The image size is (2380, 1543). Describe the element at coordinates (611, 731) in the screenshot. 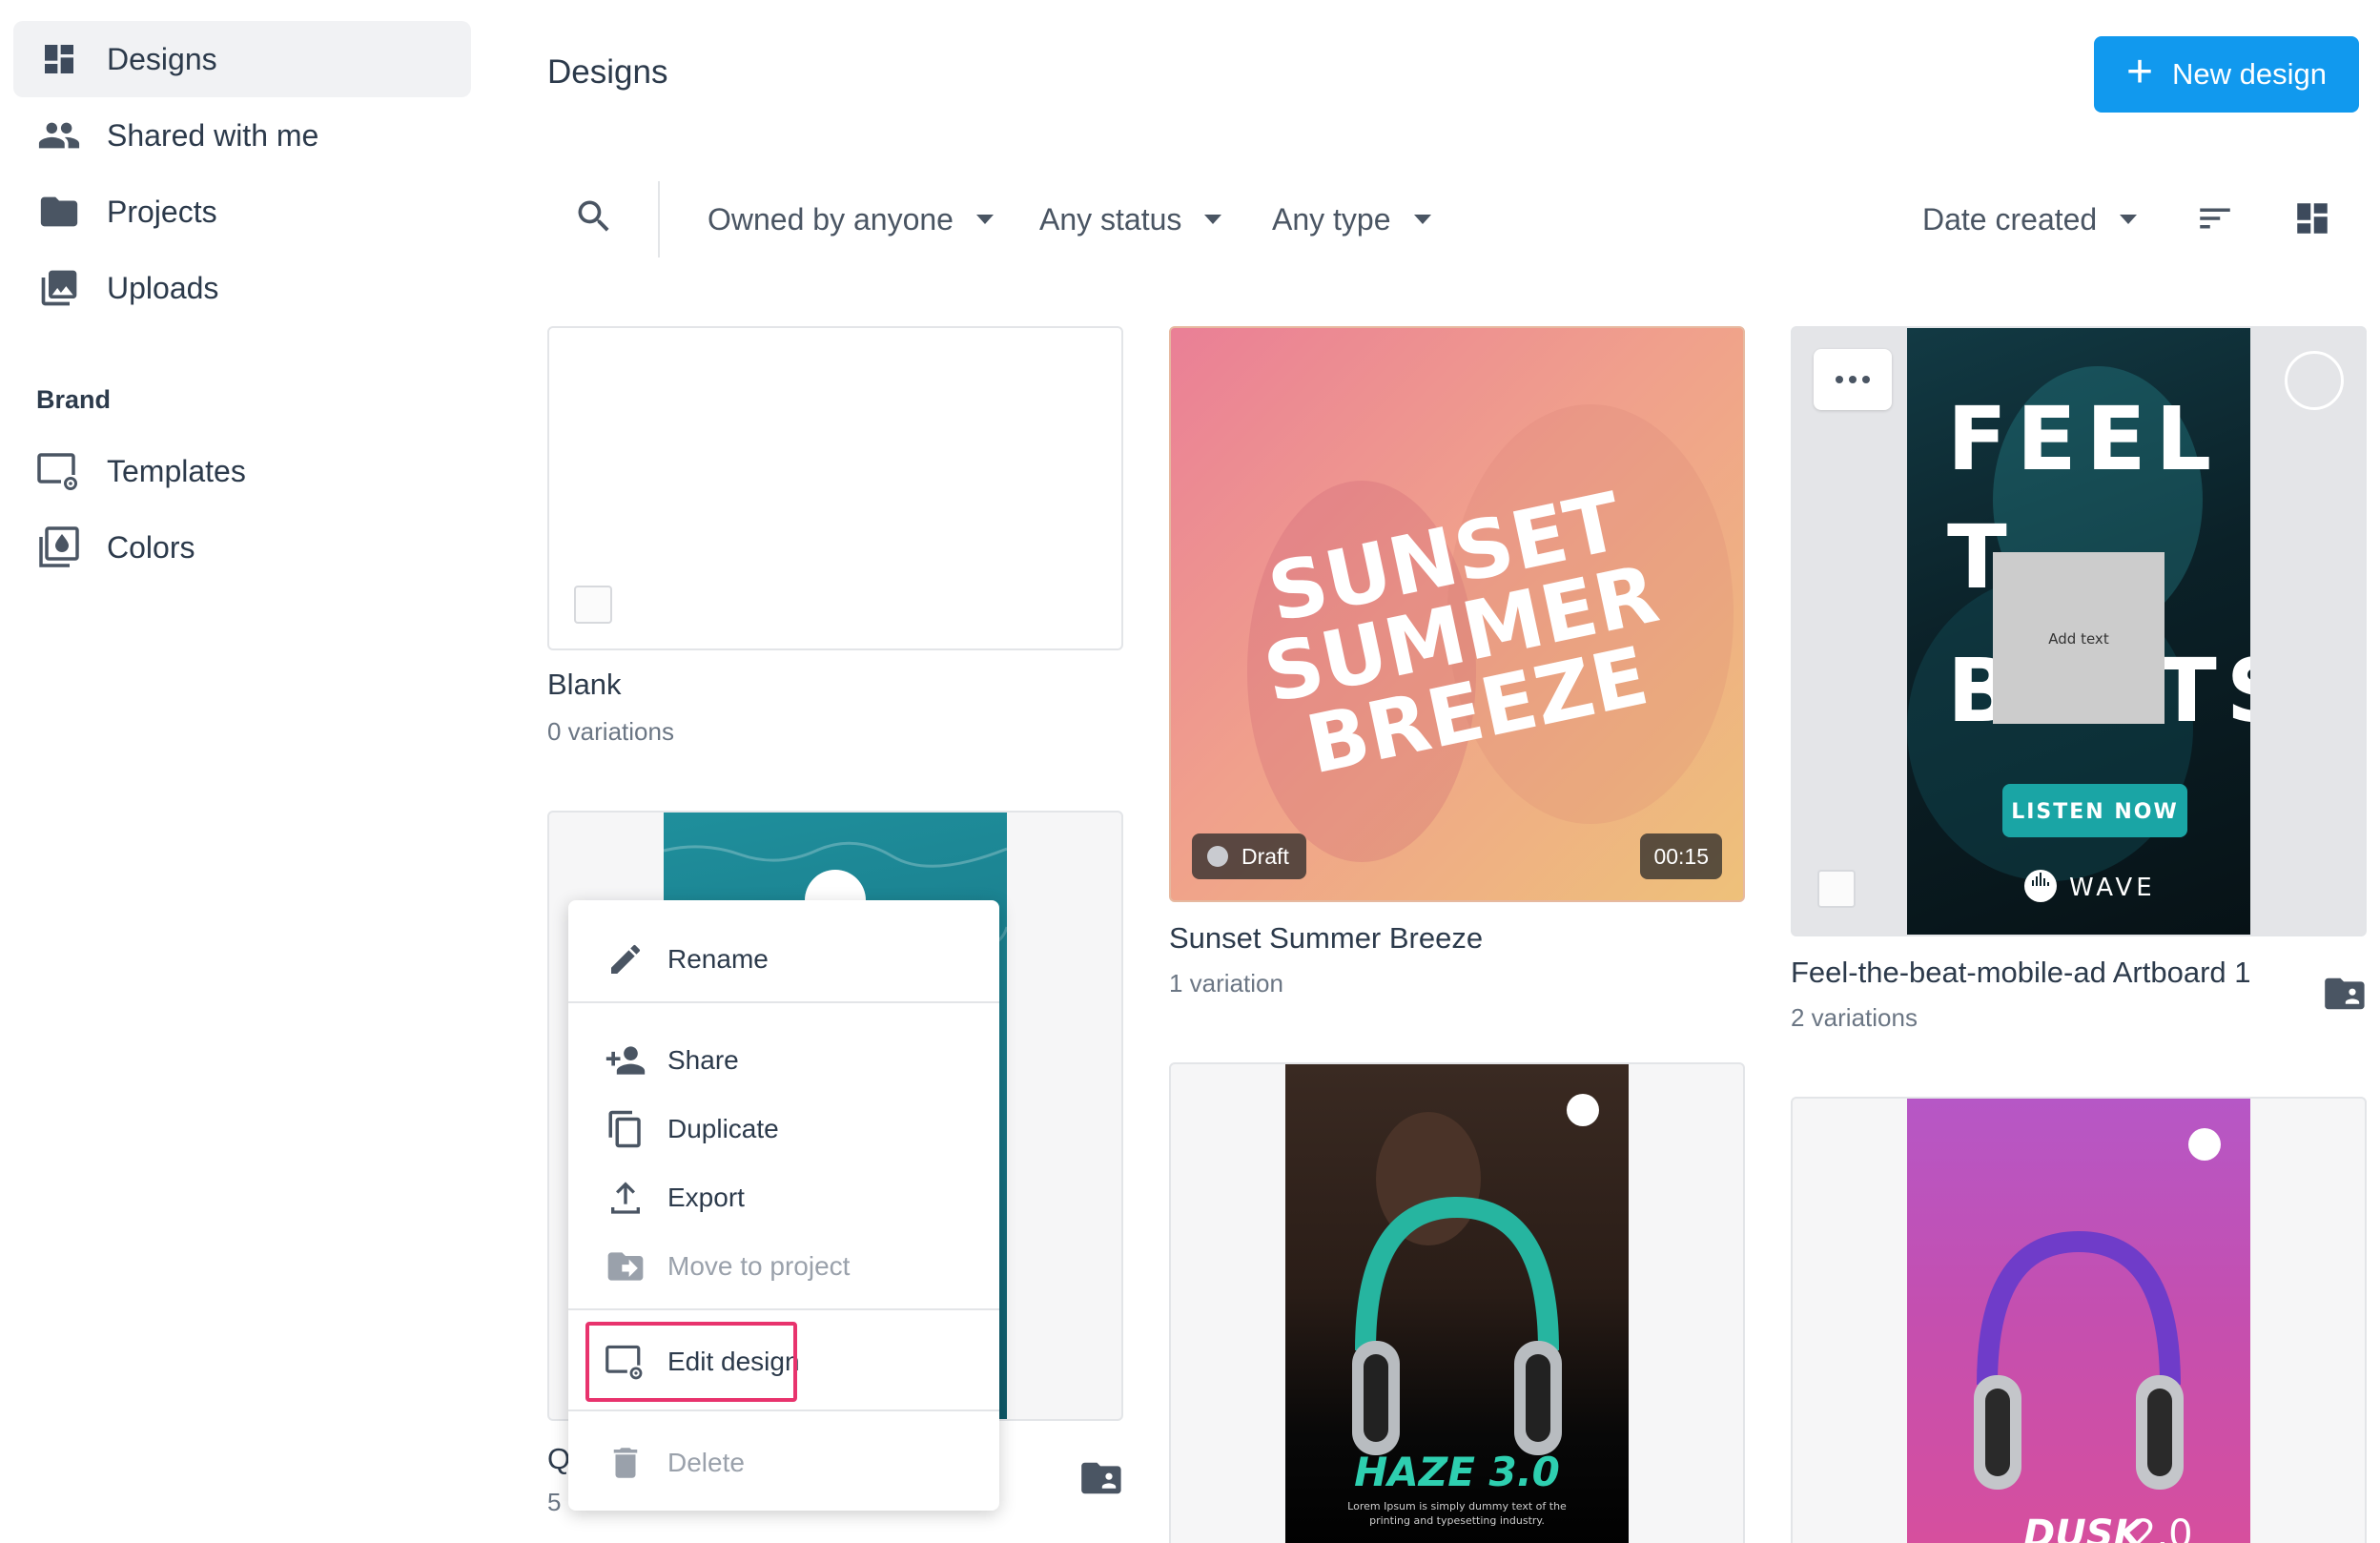

I see `design-card-variations: 0 variations` at that location.